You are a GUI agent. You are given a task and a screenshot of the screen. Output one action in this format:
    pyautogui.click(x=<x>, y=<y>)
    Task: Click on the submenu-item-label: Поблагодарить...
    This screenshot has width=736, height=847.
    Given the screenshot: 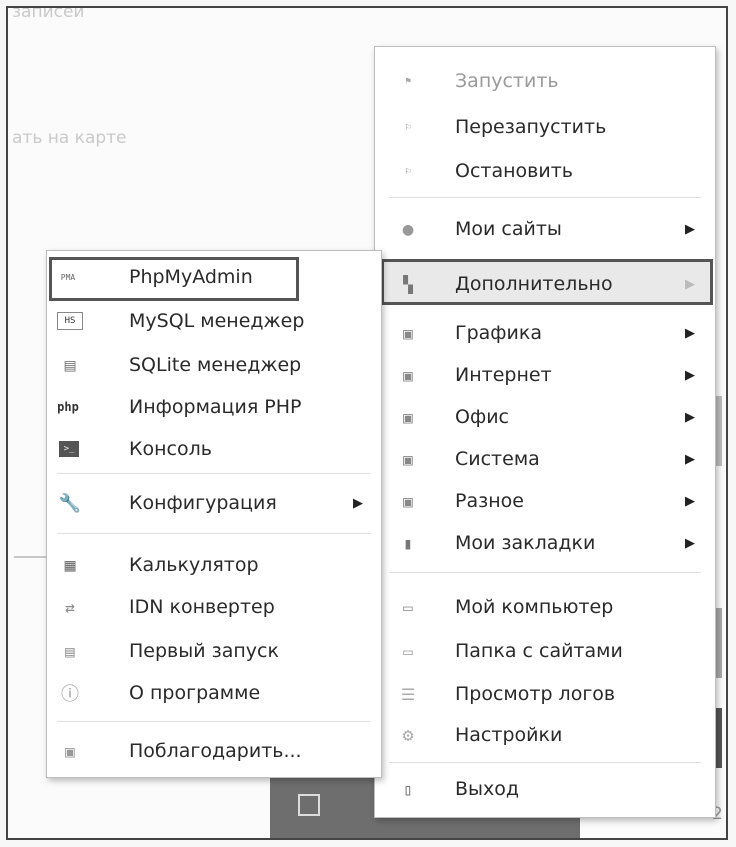 What is the action you would take?
    pyautogui.click(x=215, y=751)
    